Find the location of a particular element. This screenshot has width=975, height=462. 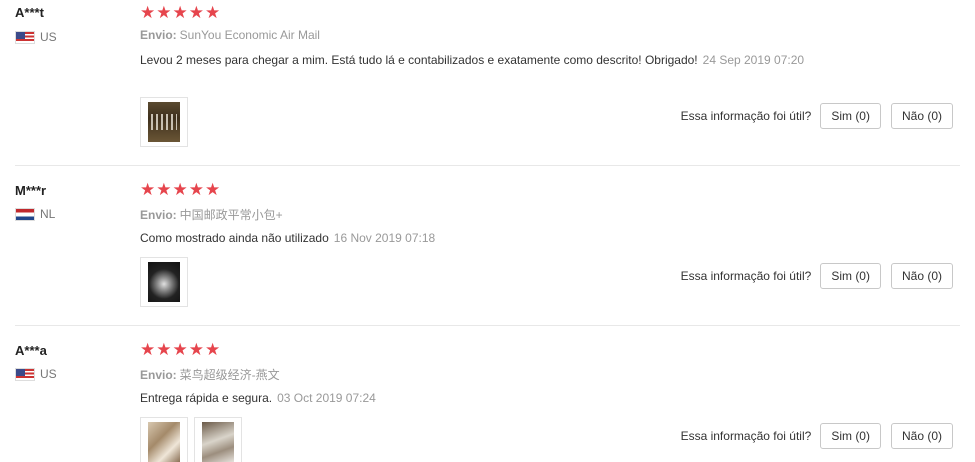

shipping-method: 菜鸟超级经济-燕文 is located at coordinates (229, 375).